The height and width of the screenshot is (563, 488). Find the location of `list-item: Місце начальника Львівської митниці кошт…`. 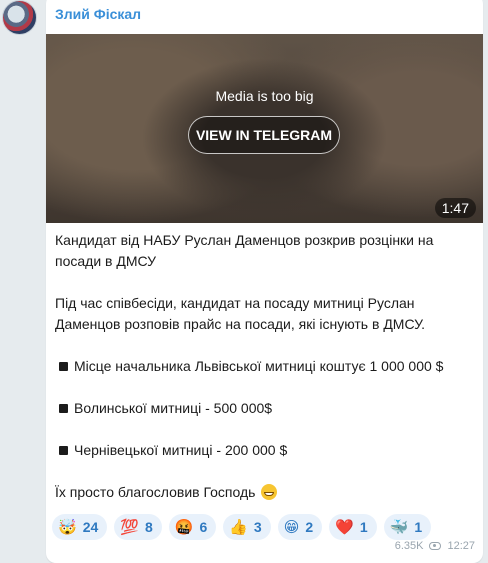

list-item: Місце начальника Львівської митниці кошт… is located at coordinates (265, 366).